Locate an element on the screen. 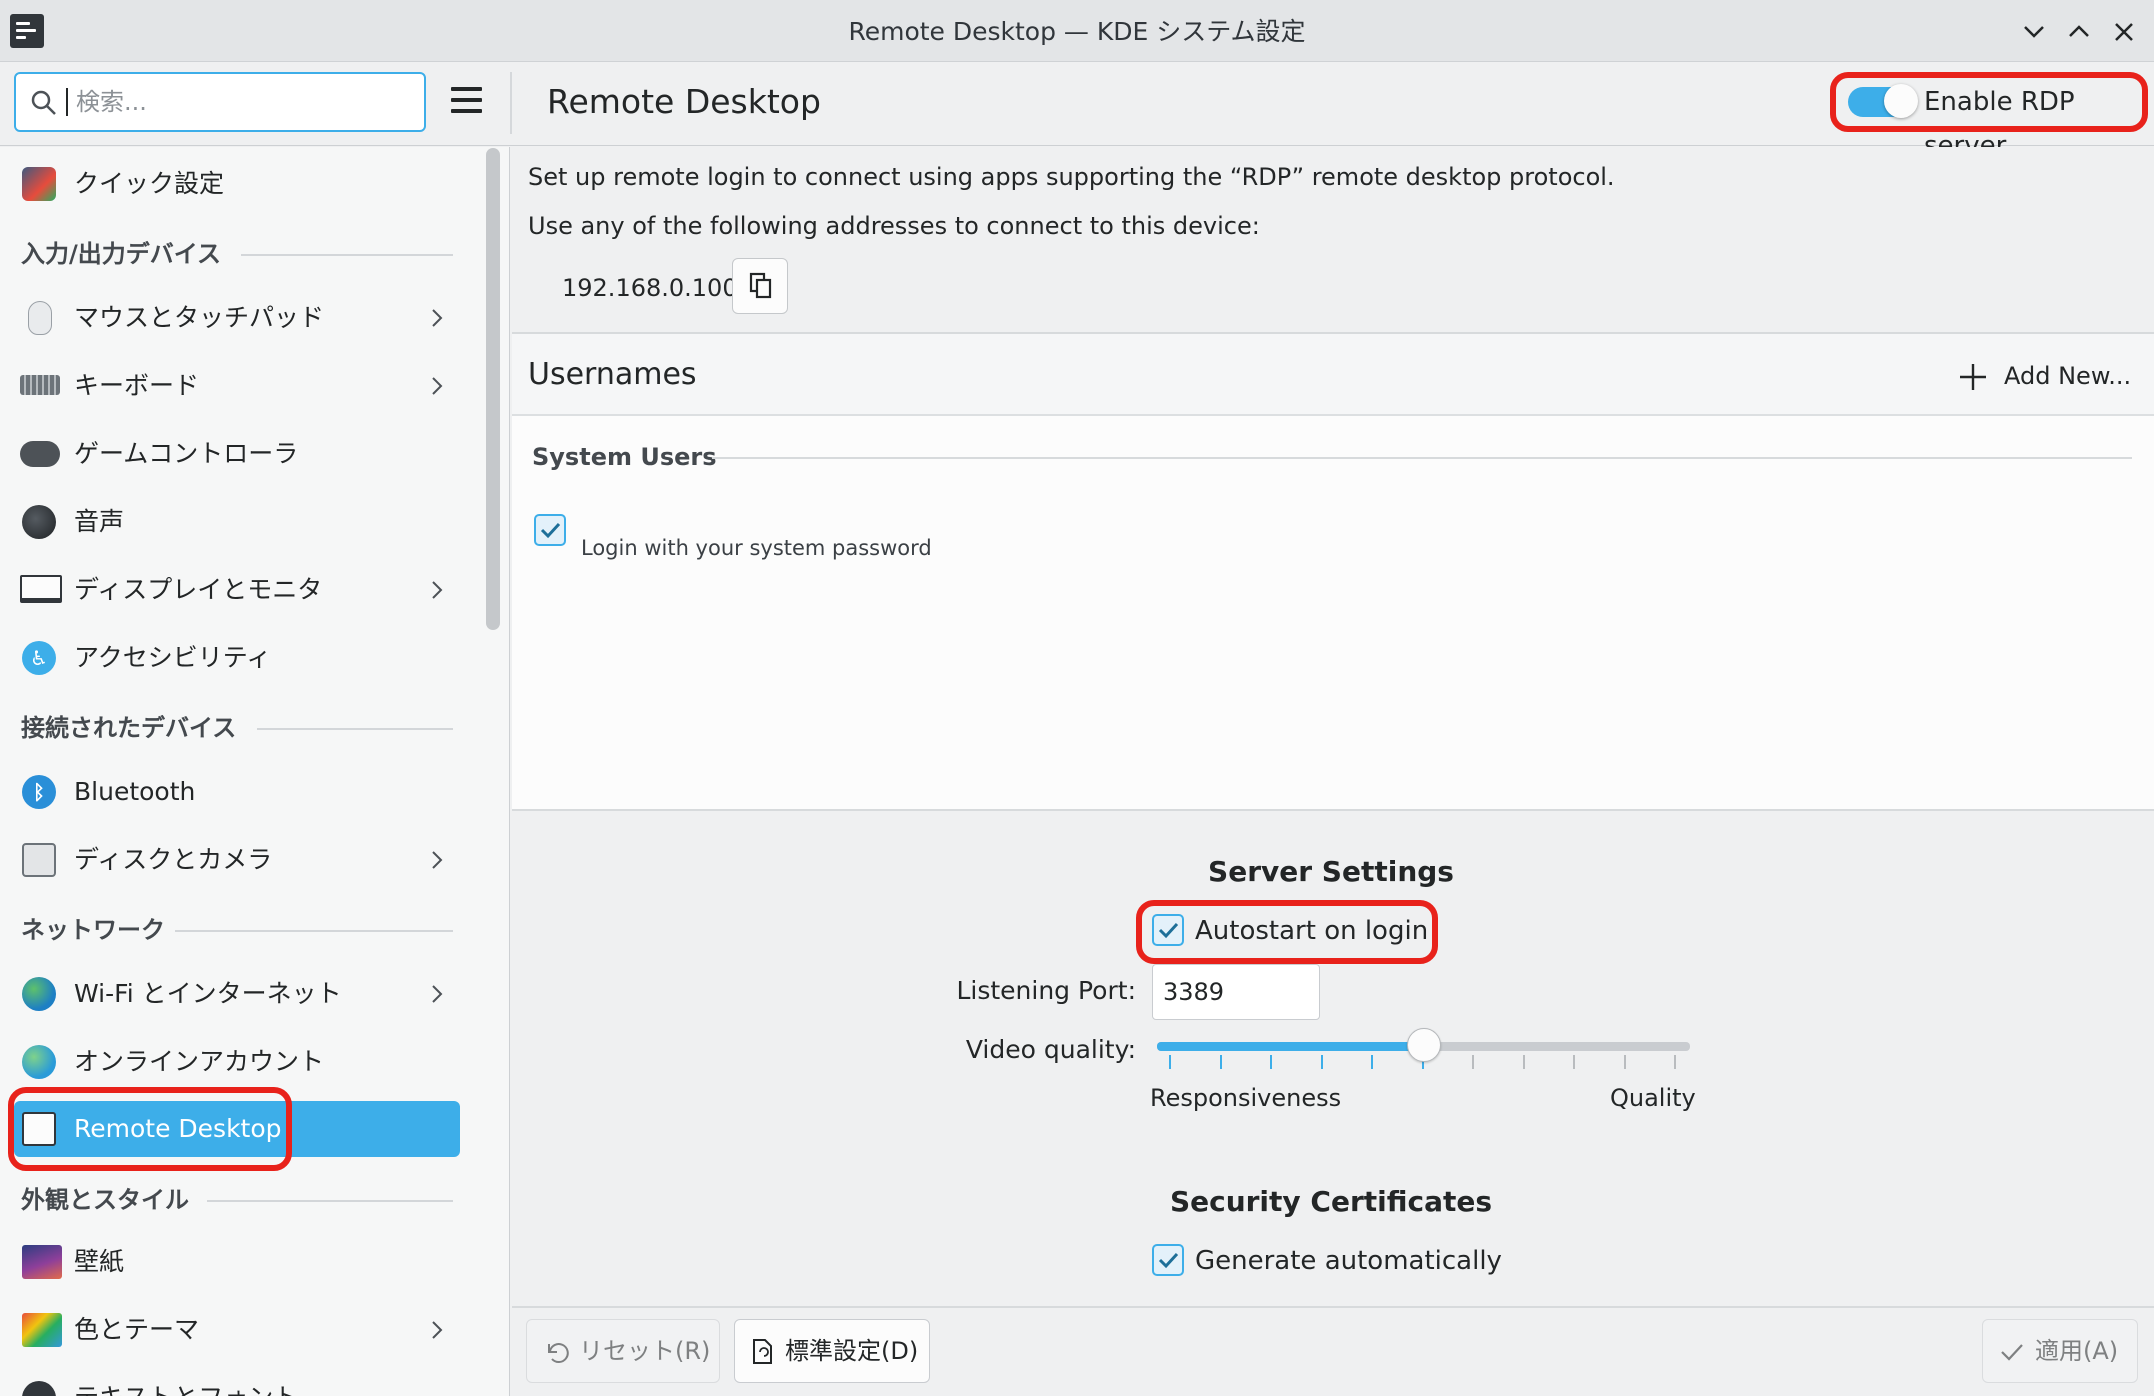 This screenshot has width=2154, height=1396. sidebar-item-display: ディスプレイとモニタ is located at coordinates (237, 590).